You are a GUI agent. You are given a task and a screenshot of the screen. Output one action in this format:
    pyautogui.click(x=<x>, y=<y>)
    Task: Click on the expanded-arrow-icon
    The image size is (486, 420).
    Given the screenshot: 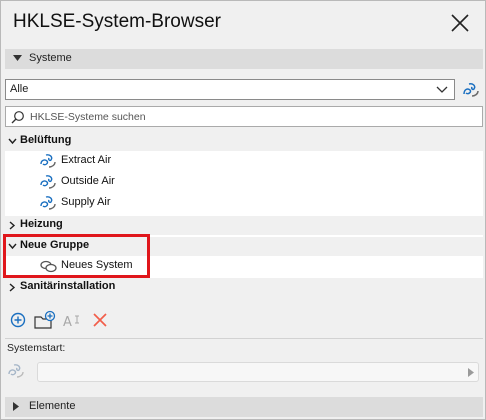 What is the action you would take?
    pyautogui.click(x=12, y=141)
    